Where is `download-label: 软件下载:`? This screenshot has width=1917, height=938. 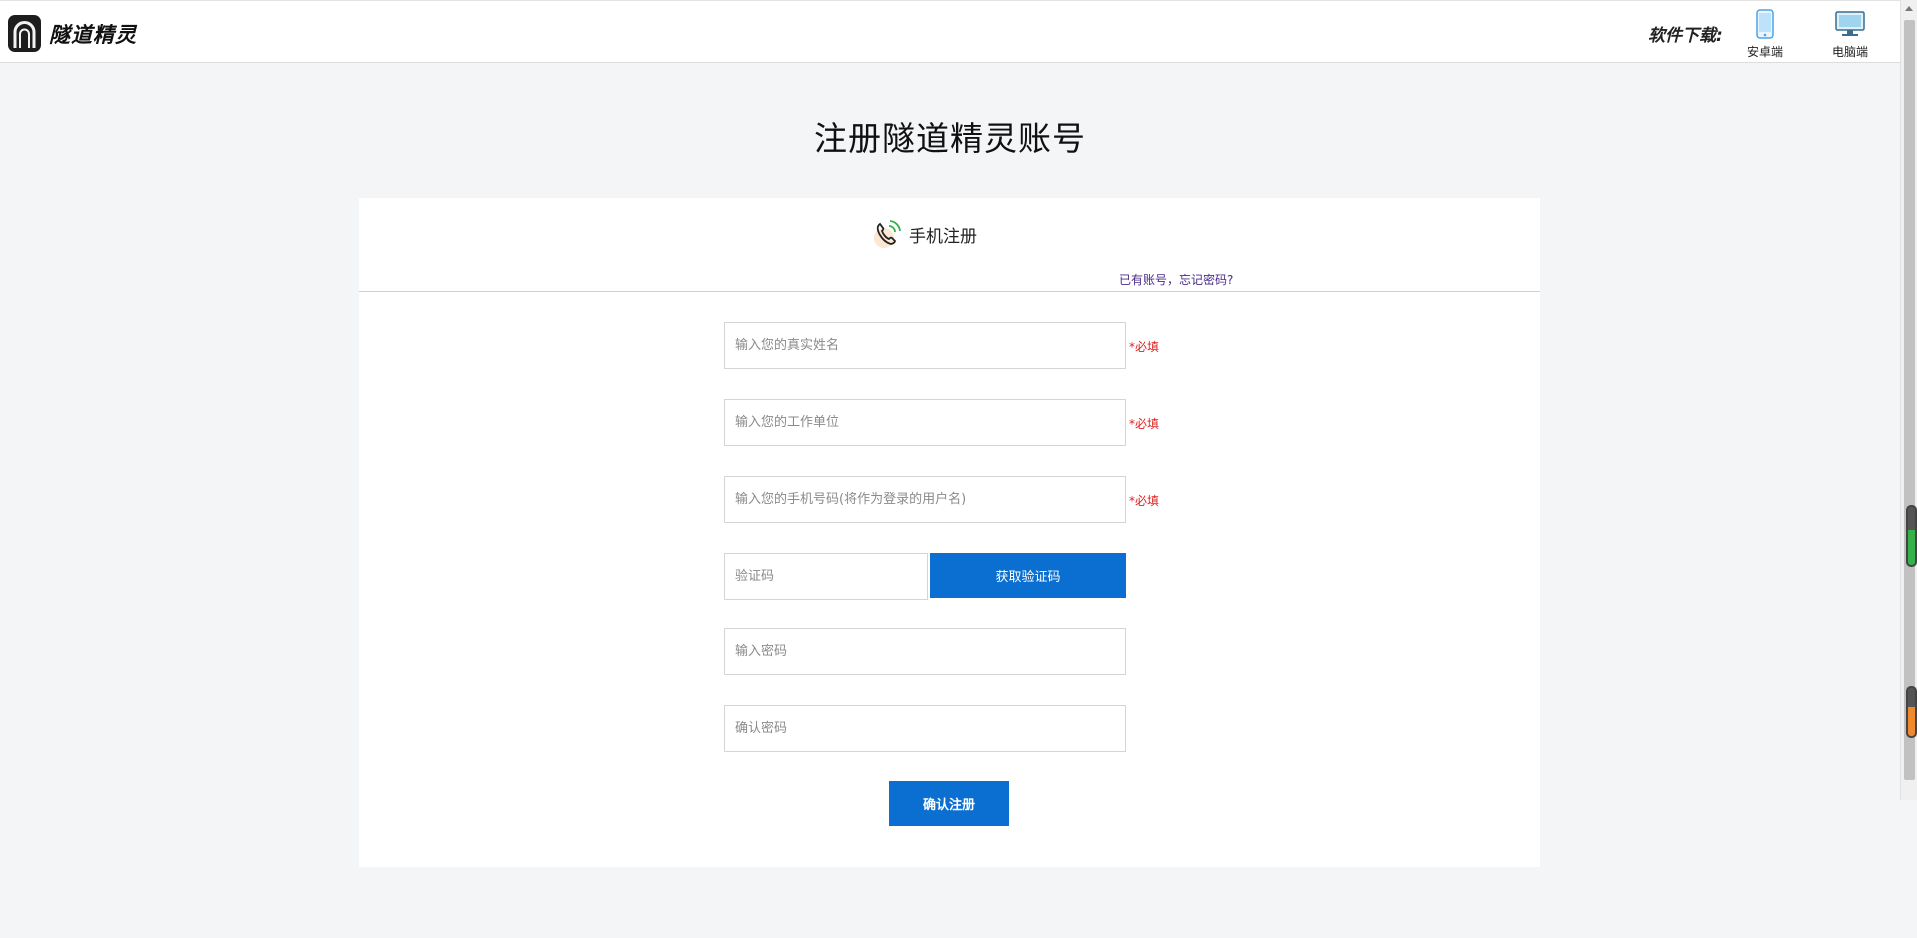
download-label: 软件下载: is located at coordinates (1685, 36).